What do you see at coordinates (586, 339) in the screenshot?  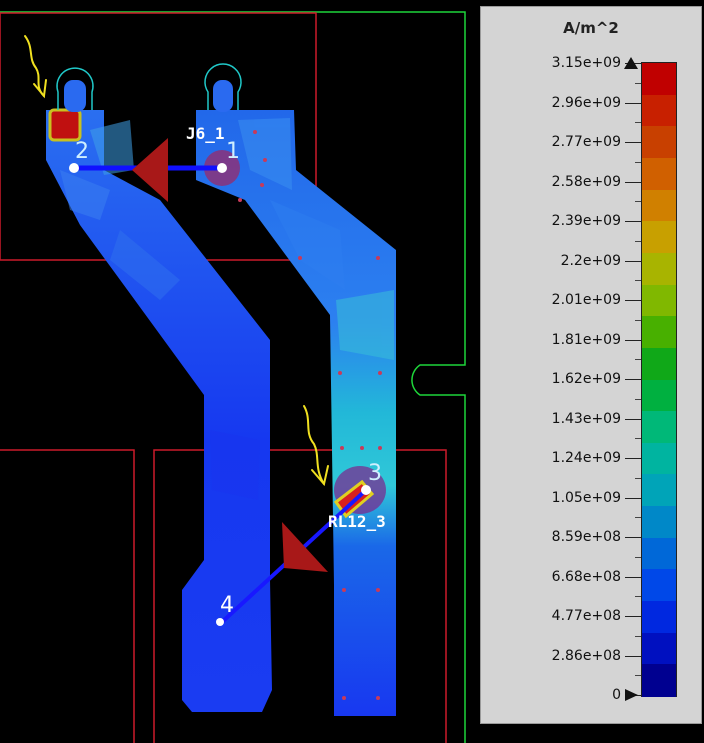 I see `legend-tick-label: 1.81e+09` at bounding box center [586, 339].